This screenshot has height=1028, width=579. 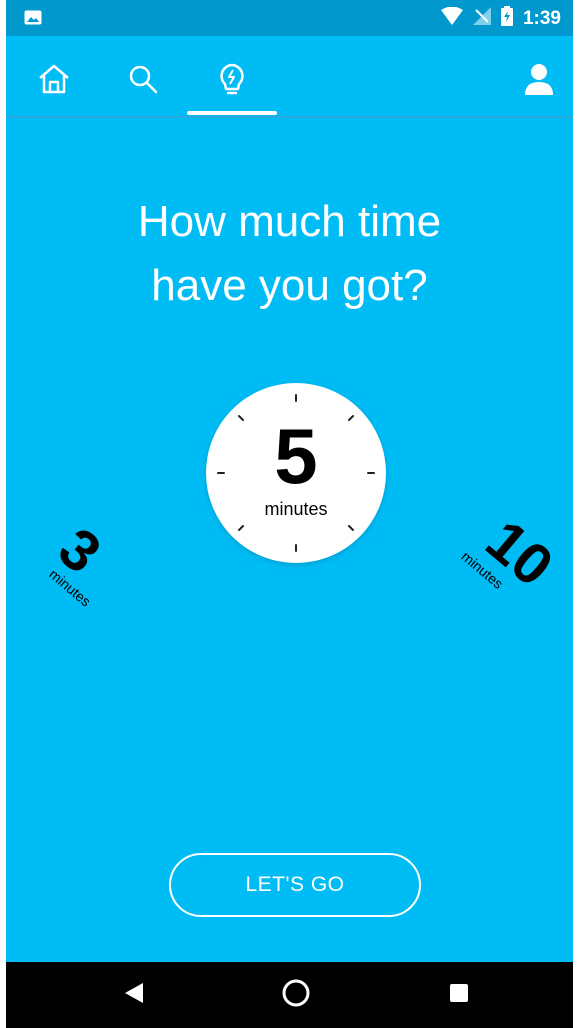 I want to click on home-circle-icon, so click(x=296, y=995).